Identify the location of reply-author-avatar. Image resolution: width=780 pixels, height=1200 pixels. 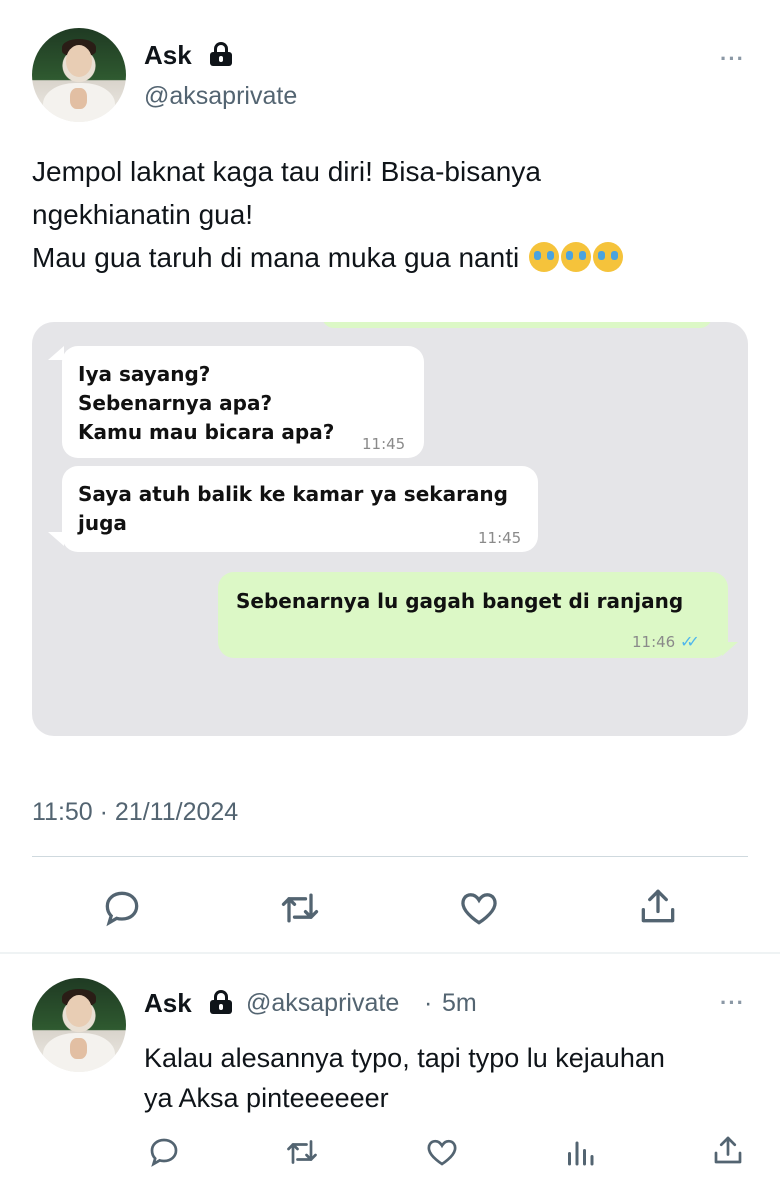
(79, 1025).